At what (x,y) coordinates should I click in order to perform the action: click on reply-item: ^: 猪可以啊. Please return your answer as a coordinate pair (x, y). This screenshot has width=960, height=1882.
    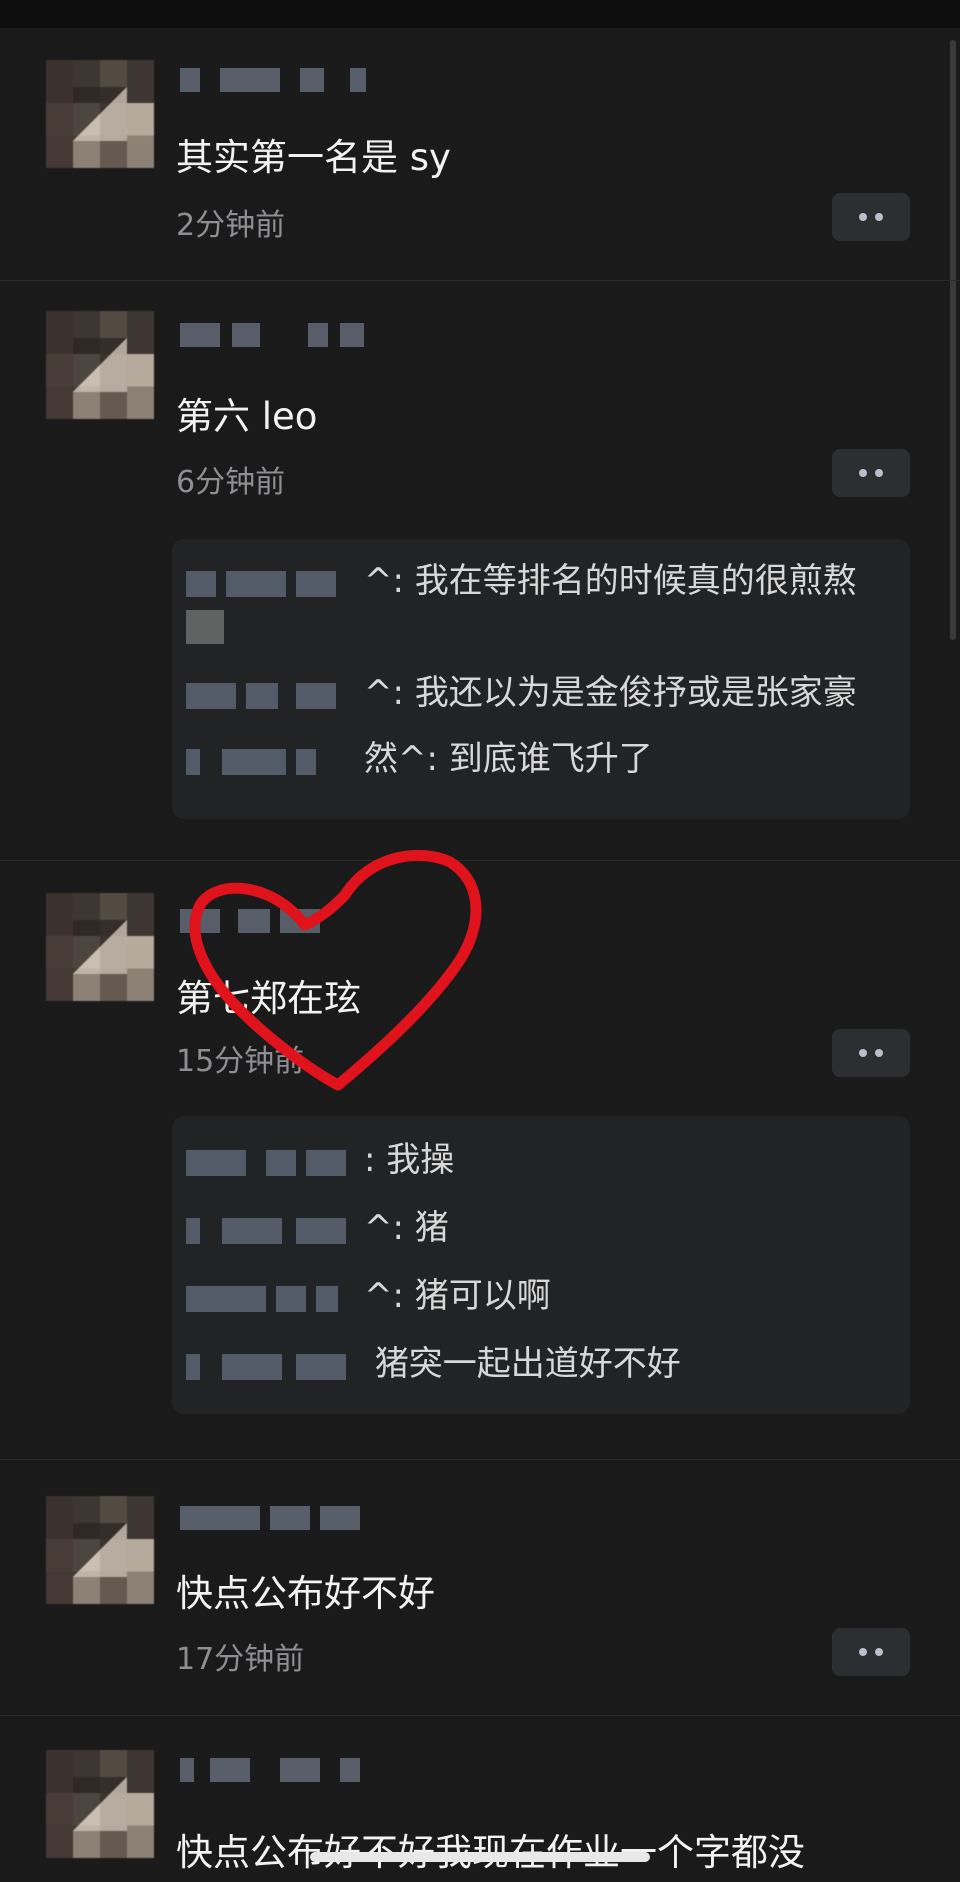
    Looking at the image, I should click on (541, 1296).